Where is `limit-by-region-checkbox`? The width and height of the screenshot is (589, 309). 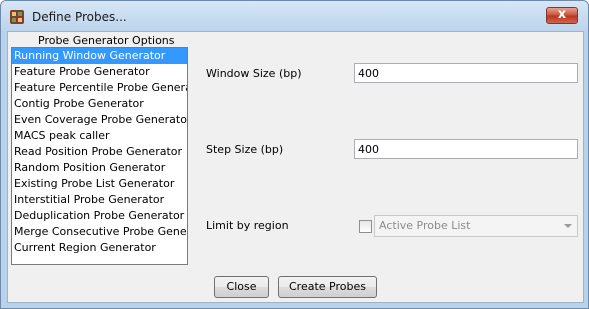
limit-by-region-checkbox is located at coordinates (365, 226).